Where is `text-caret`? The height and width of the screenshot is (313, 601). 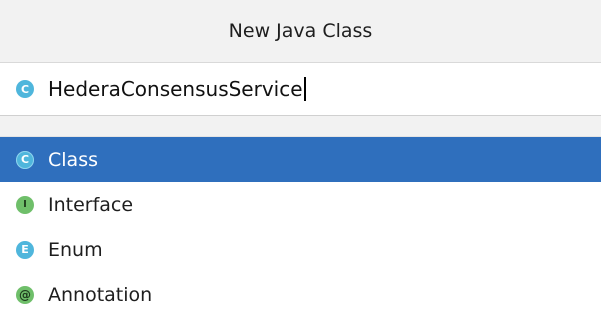 text-caret is located at coordinates (304, 89).